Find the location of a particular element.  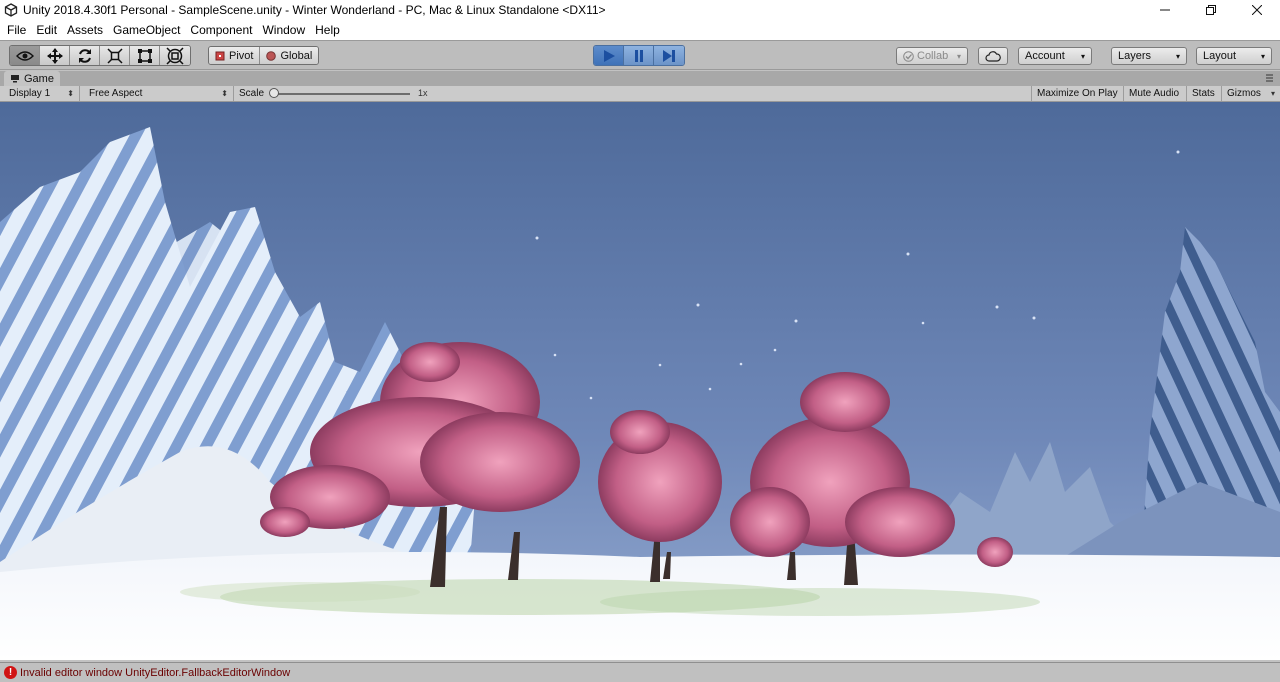

transform-tools is located at coordinates (100, 55).